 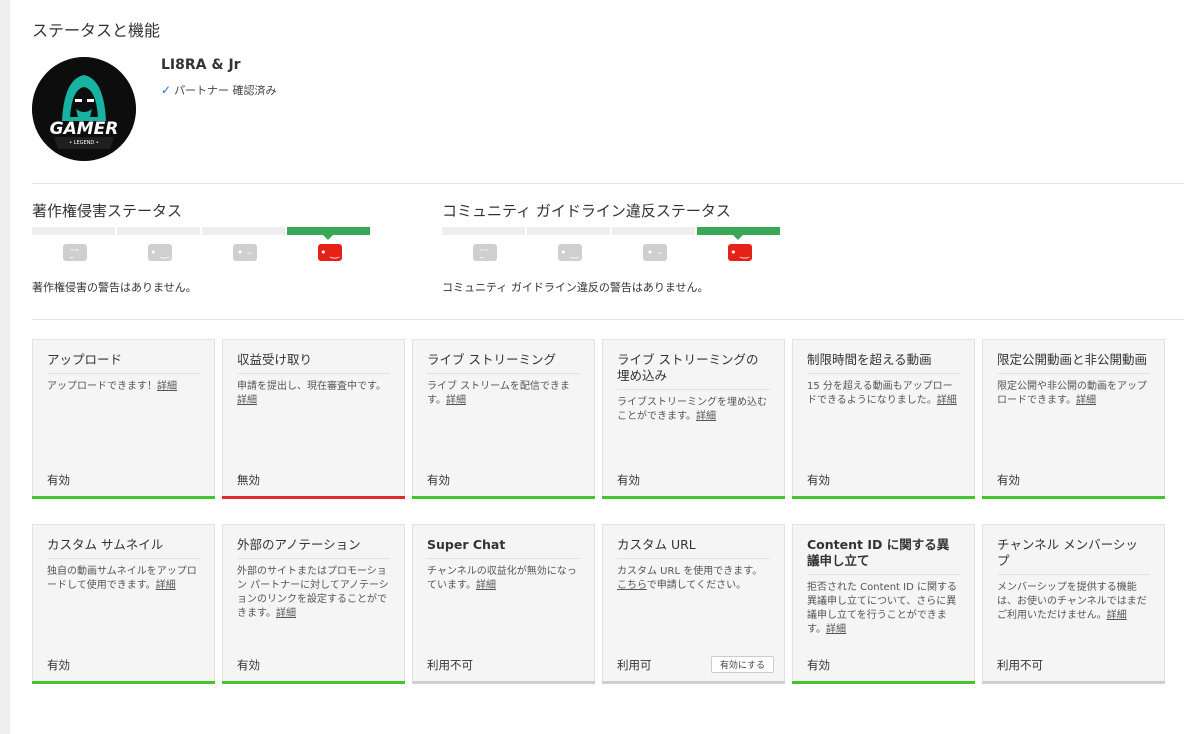 I want to click on feature-title: 制限時間を超える動画, so click(x=883, y=363).